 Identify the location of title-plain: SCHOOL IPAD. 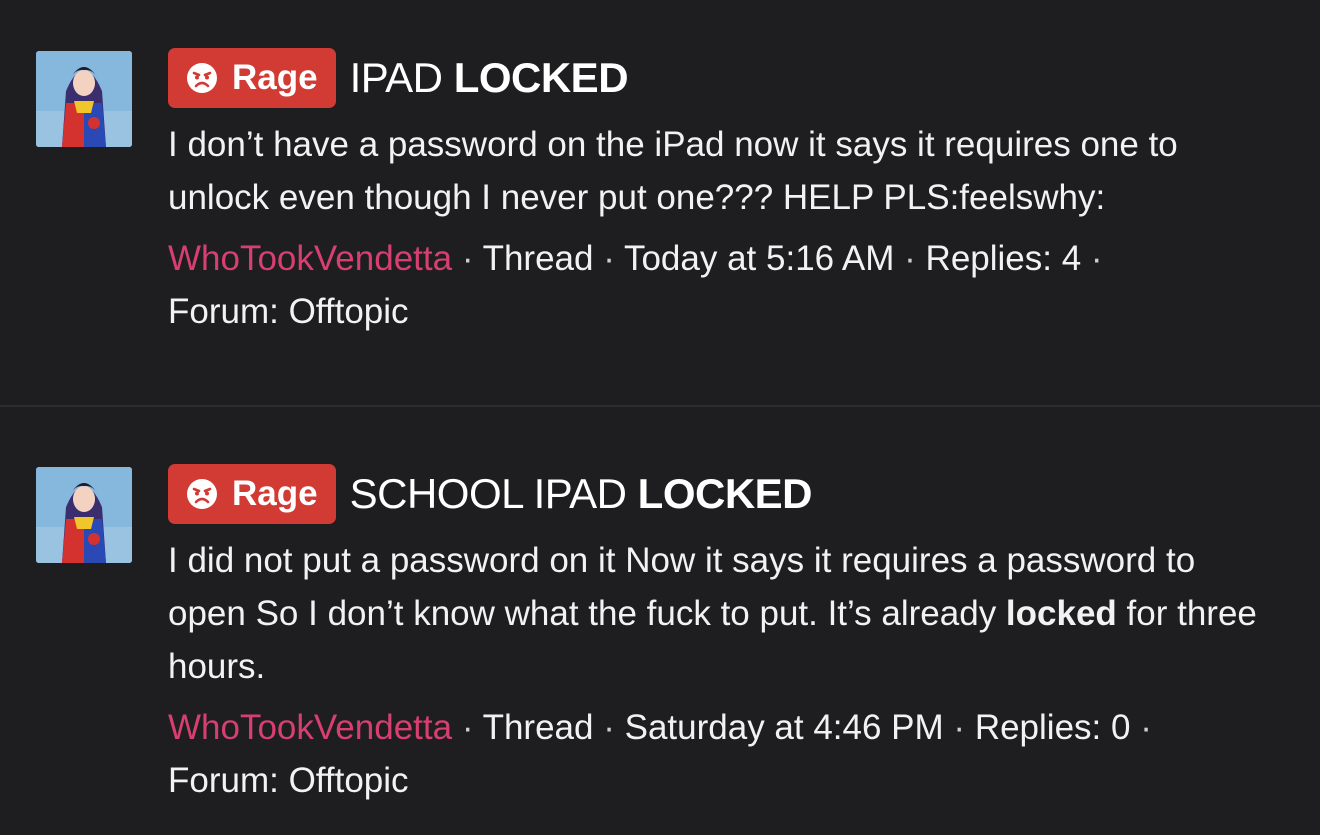
(488, 493).